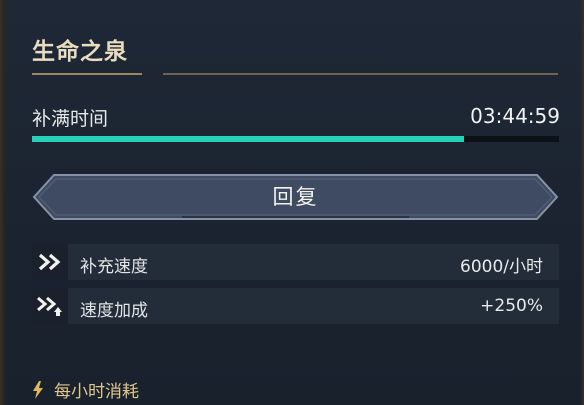 Image resolution: width=584 pixels, height=405 pixels. Describe the element at coordinates (87, 74) in the screenshot. I see `title-divider-accent` at that location.